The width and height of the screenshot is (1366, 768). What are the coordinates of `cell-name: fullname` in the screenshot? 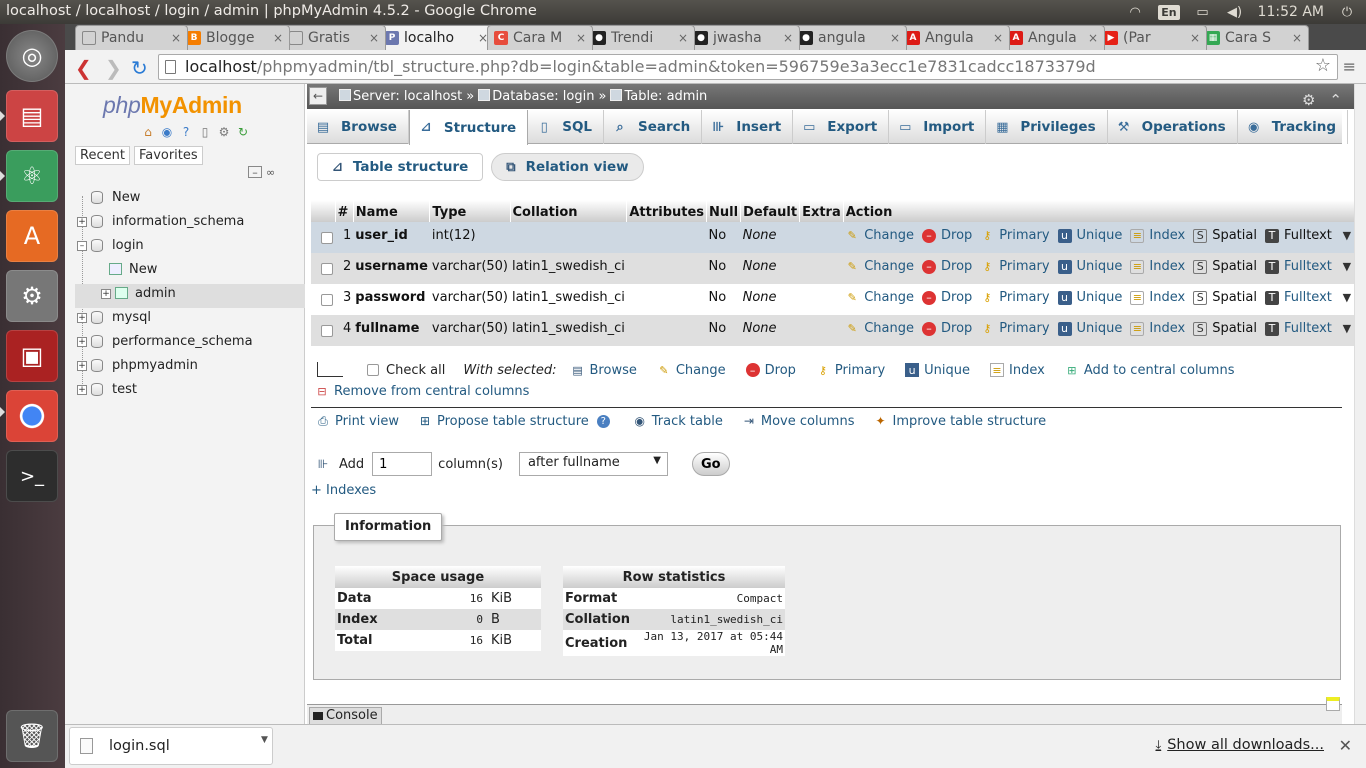 It's located at (391, 330).